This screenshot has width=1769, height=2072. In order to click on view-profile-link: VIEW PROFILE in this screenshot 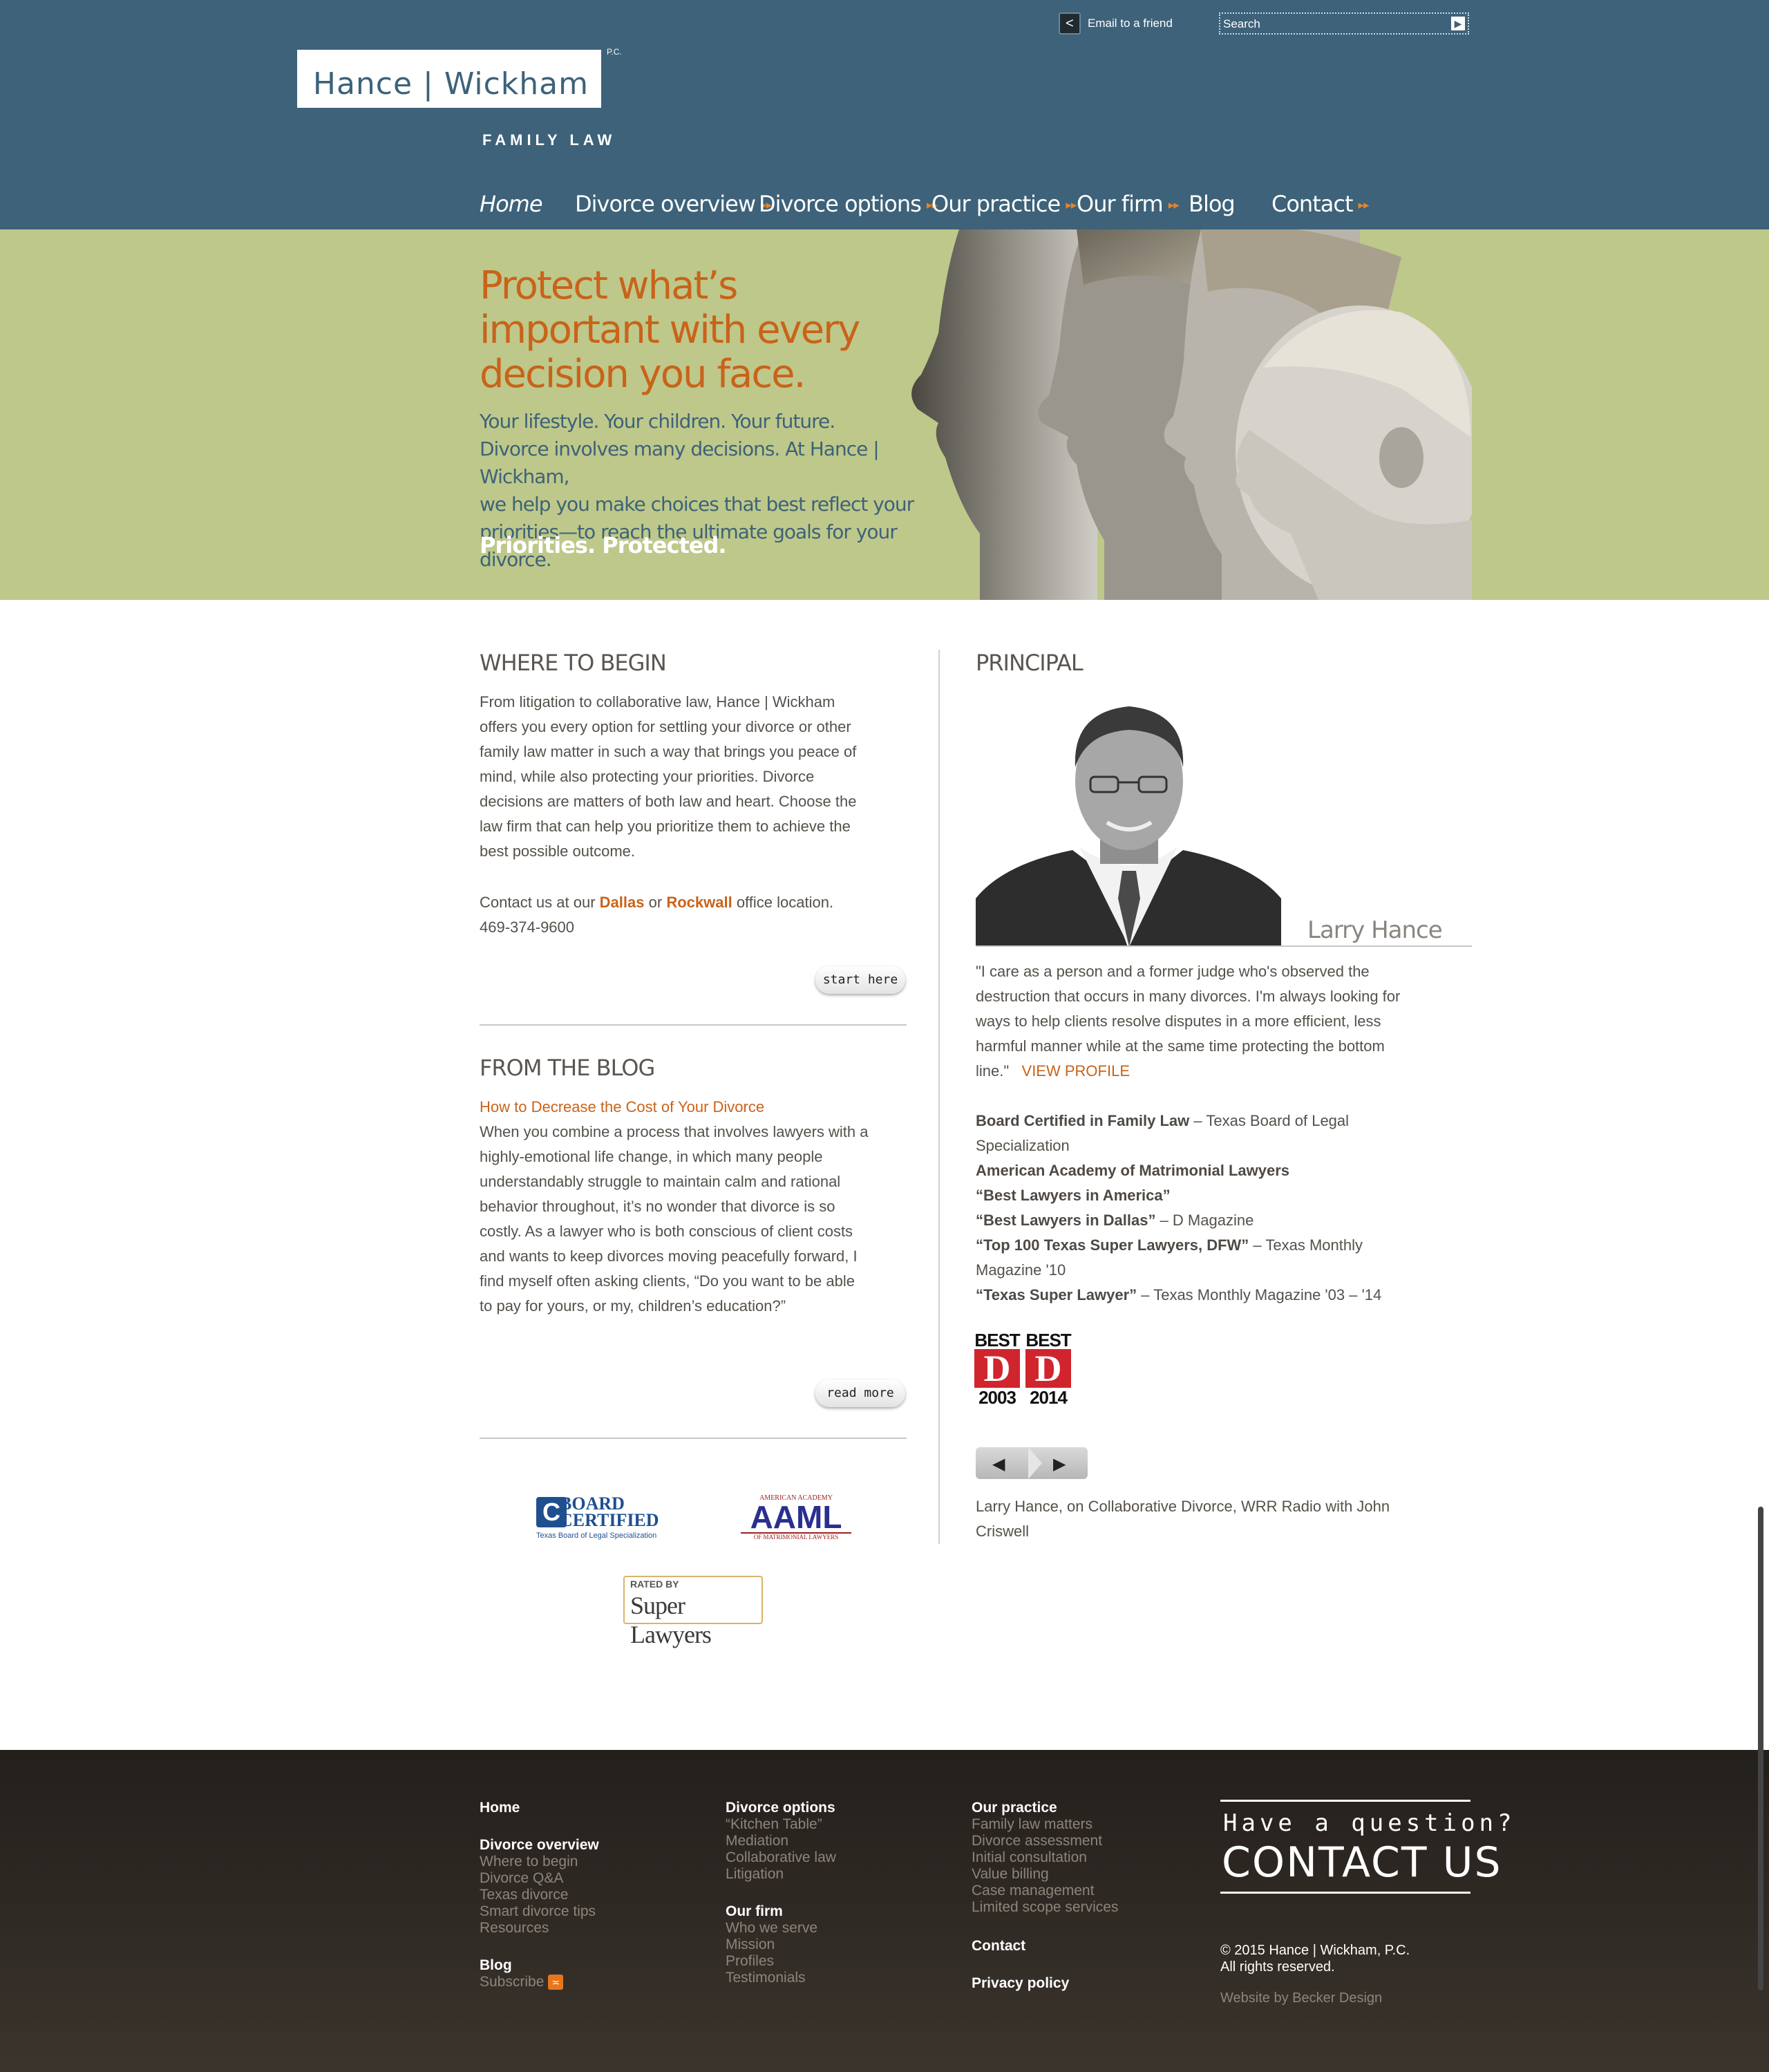, I will do `click(1076, 1071)`.